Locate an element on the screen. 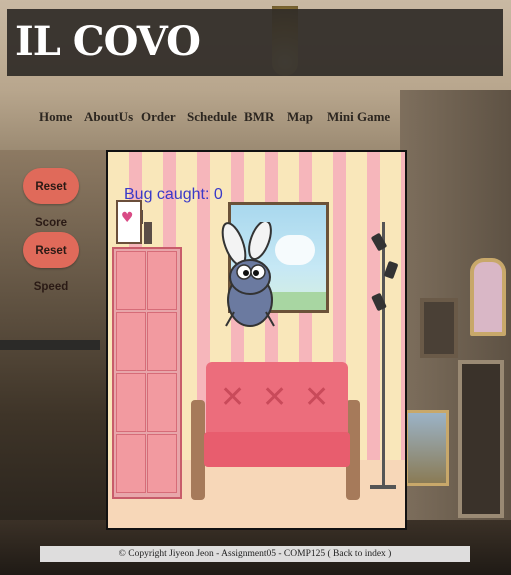 The image size is (511, 575). site-logo: IL COVO is located at coordinates (108, 42).